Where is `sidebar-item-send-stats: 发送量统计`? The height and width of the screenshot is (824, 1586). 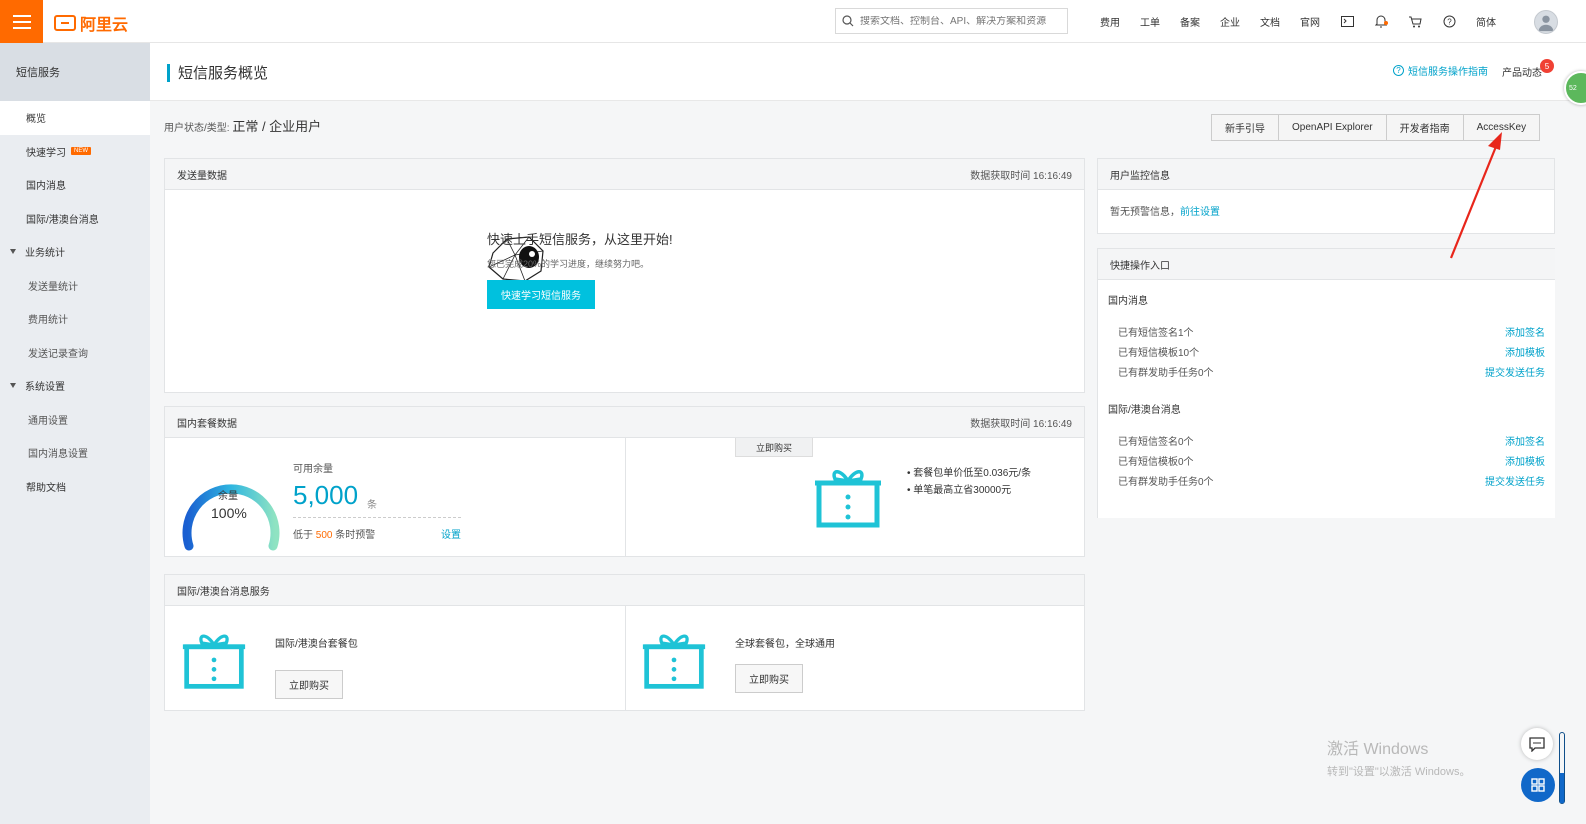
sidebar-item-send-stats: 发送量统计 is located at coordinates (75, 286).